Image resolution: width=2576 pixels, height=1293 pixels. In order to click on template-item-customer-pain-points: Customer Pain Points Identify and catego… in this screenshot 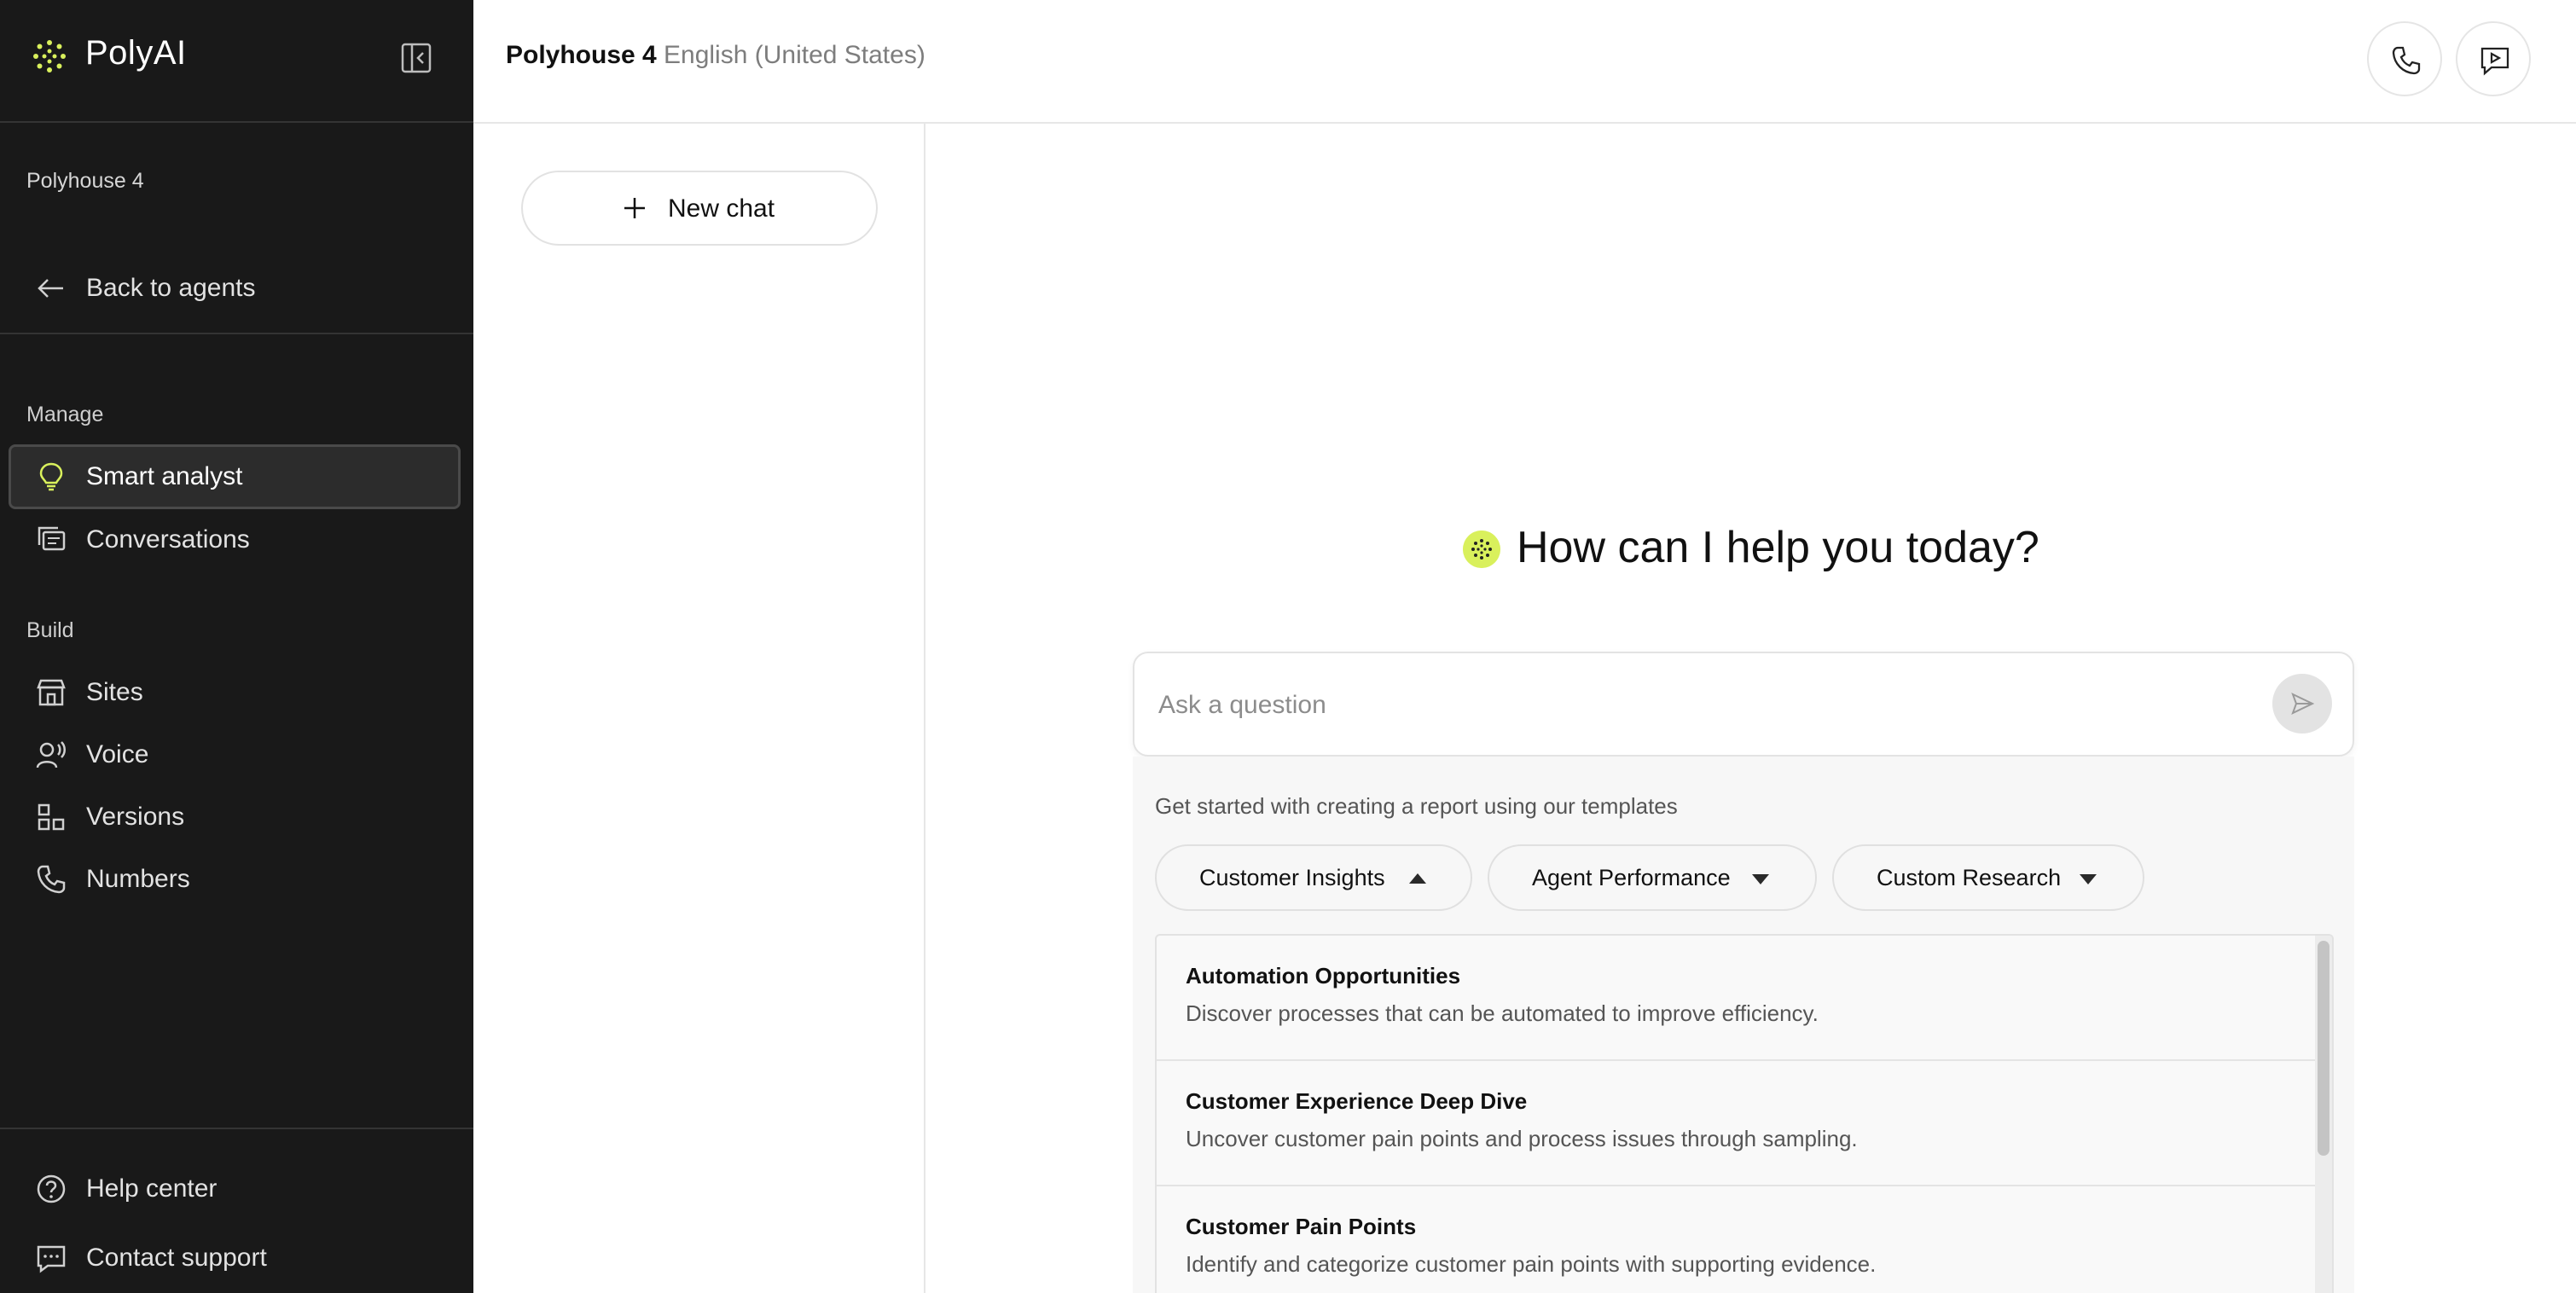, I will do `click(1737, 1240)`.